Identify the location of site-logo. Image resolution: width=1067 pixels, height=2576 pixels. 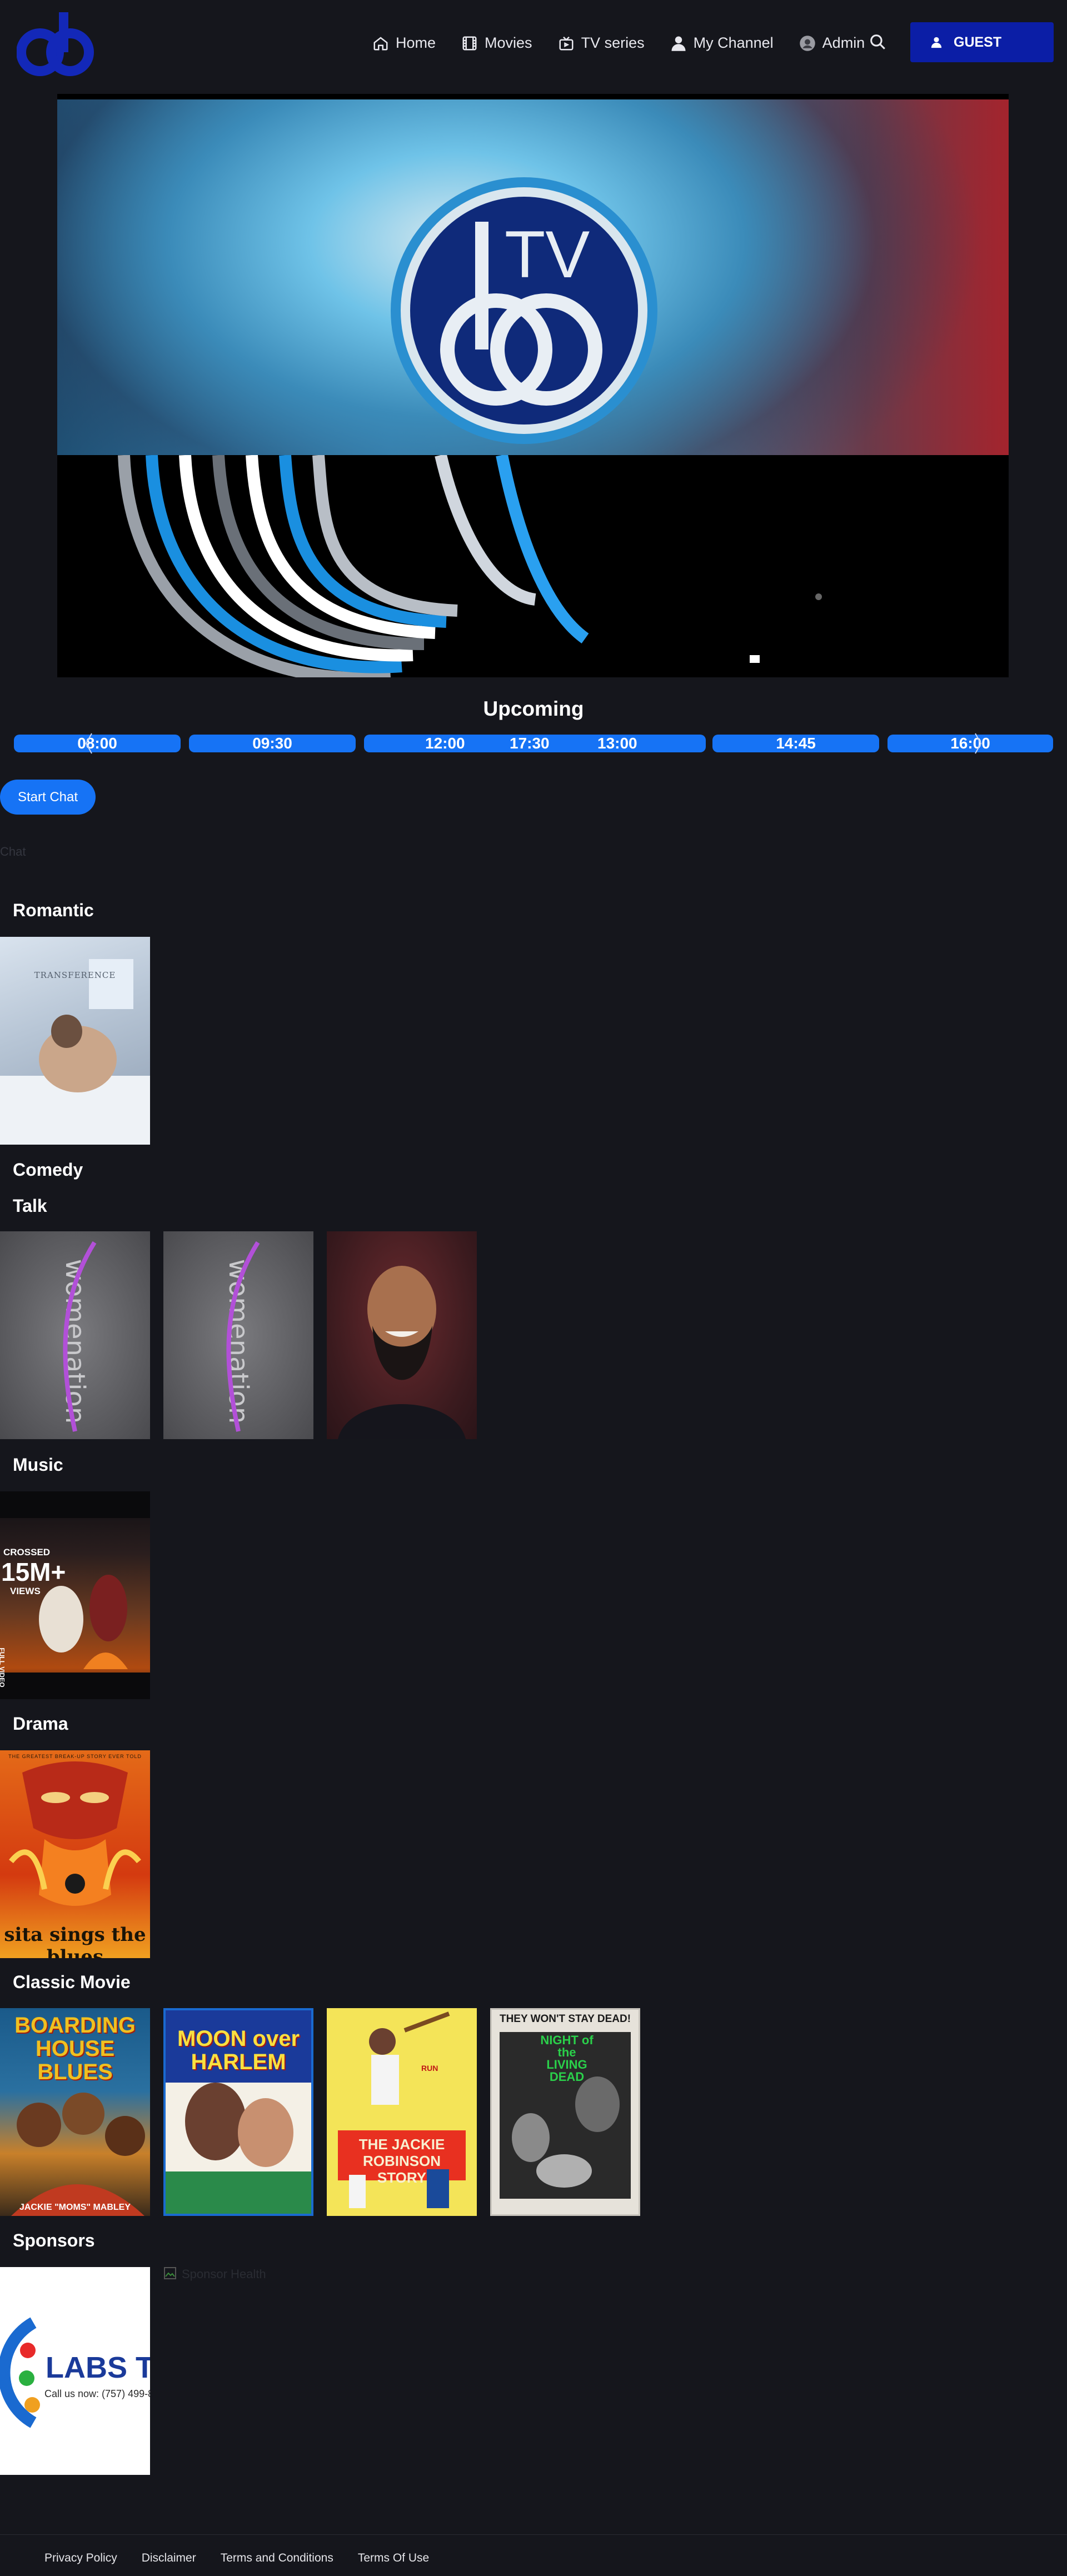
(56, 44).